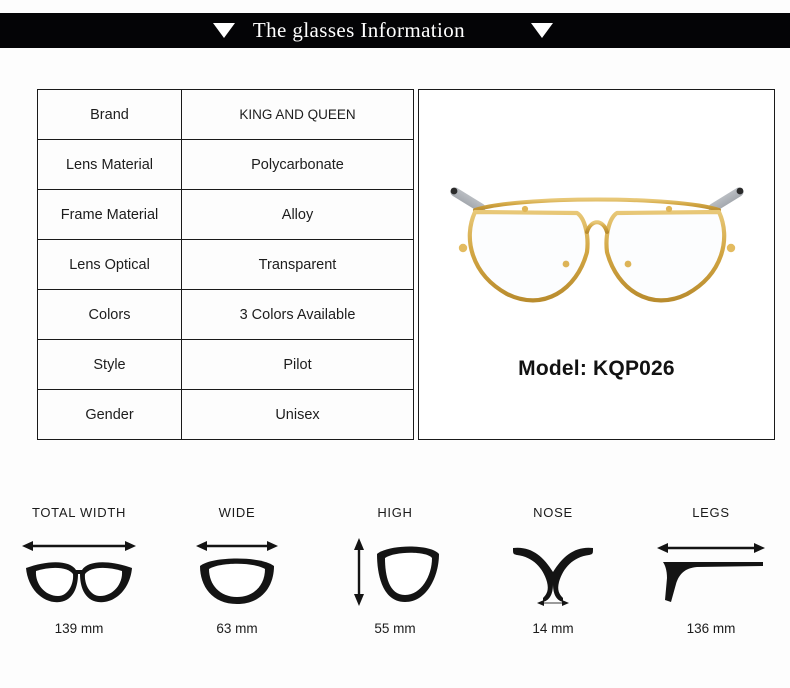 Image resolution: width=790 pixels, height=688 pixels. I want to click on table-row: Style Pilot, so click(225, 364).